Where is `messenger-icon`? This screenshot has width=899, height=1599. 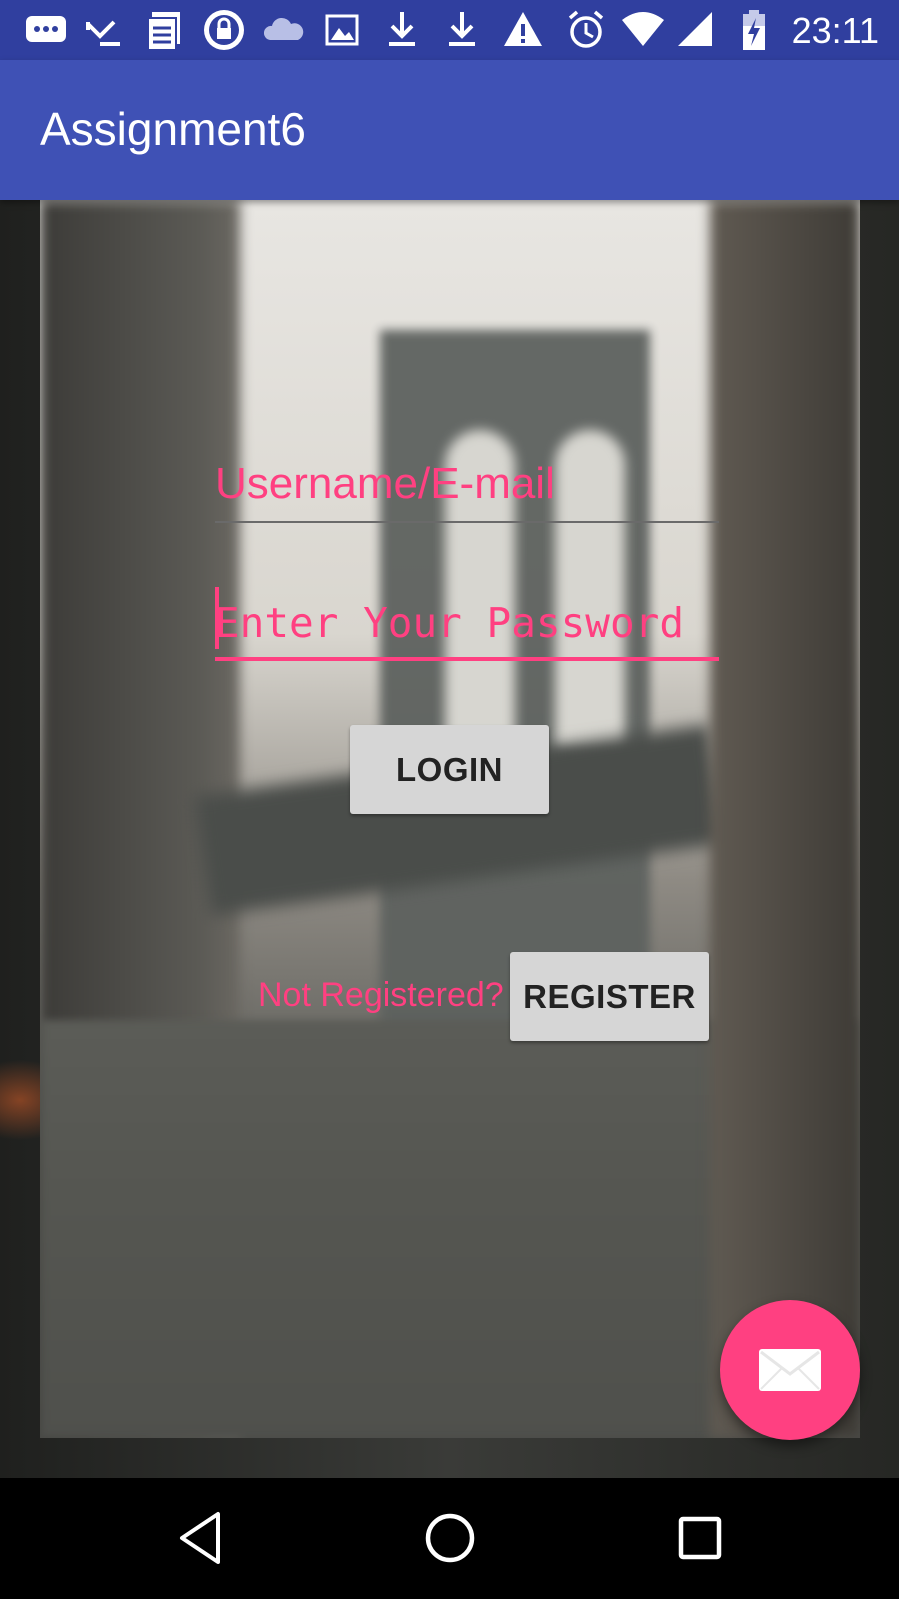
messenger-icon is located at coordinates (46, 29).